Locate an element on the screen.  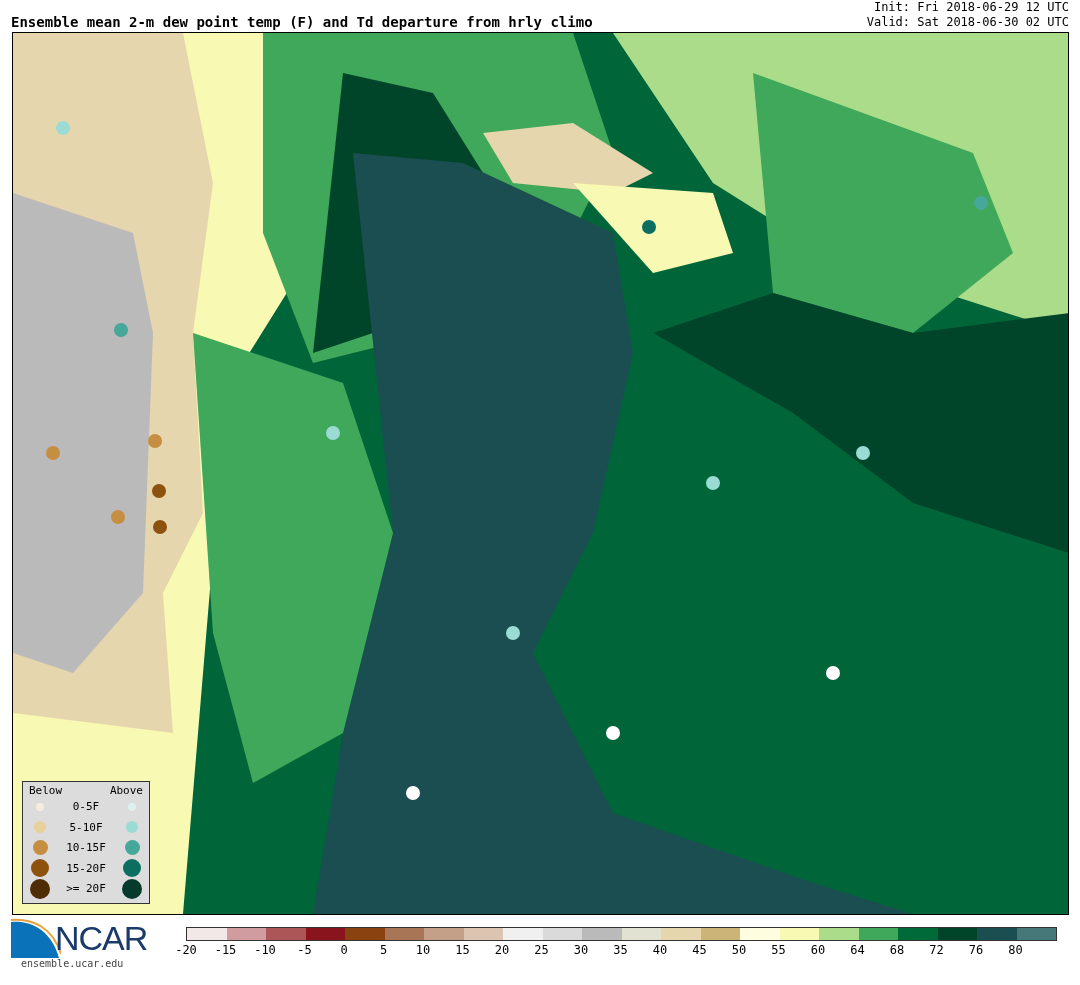
website-url: ensemble.ucar.edu is located at coordinates (73, 963).